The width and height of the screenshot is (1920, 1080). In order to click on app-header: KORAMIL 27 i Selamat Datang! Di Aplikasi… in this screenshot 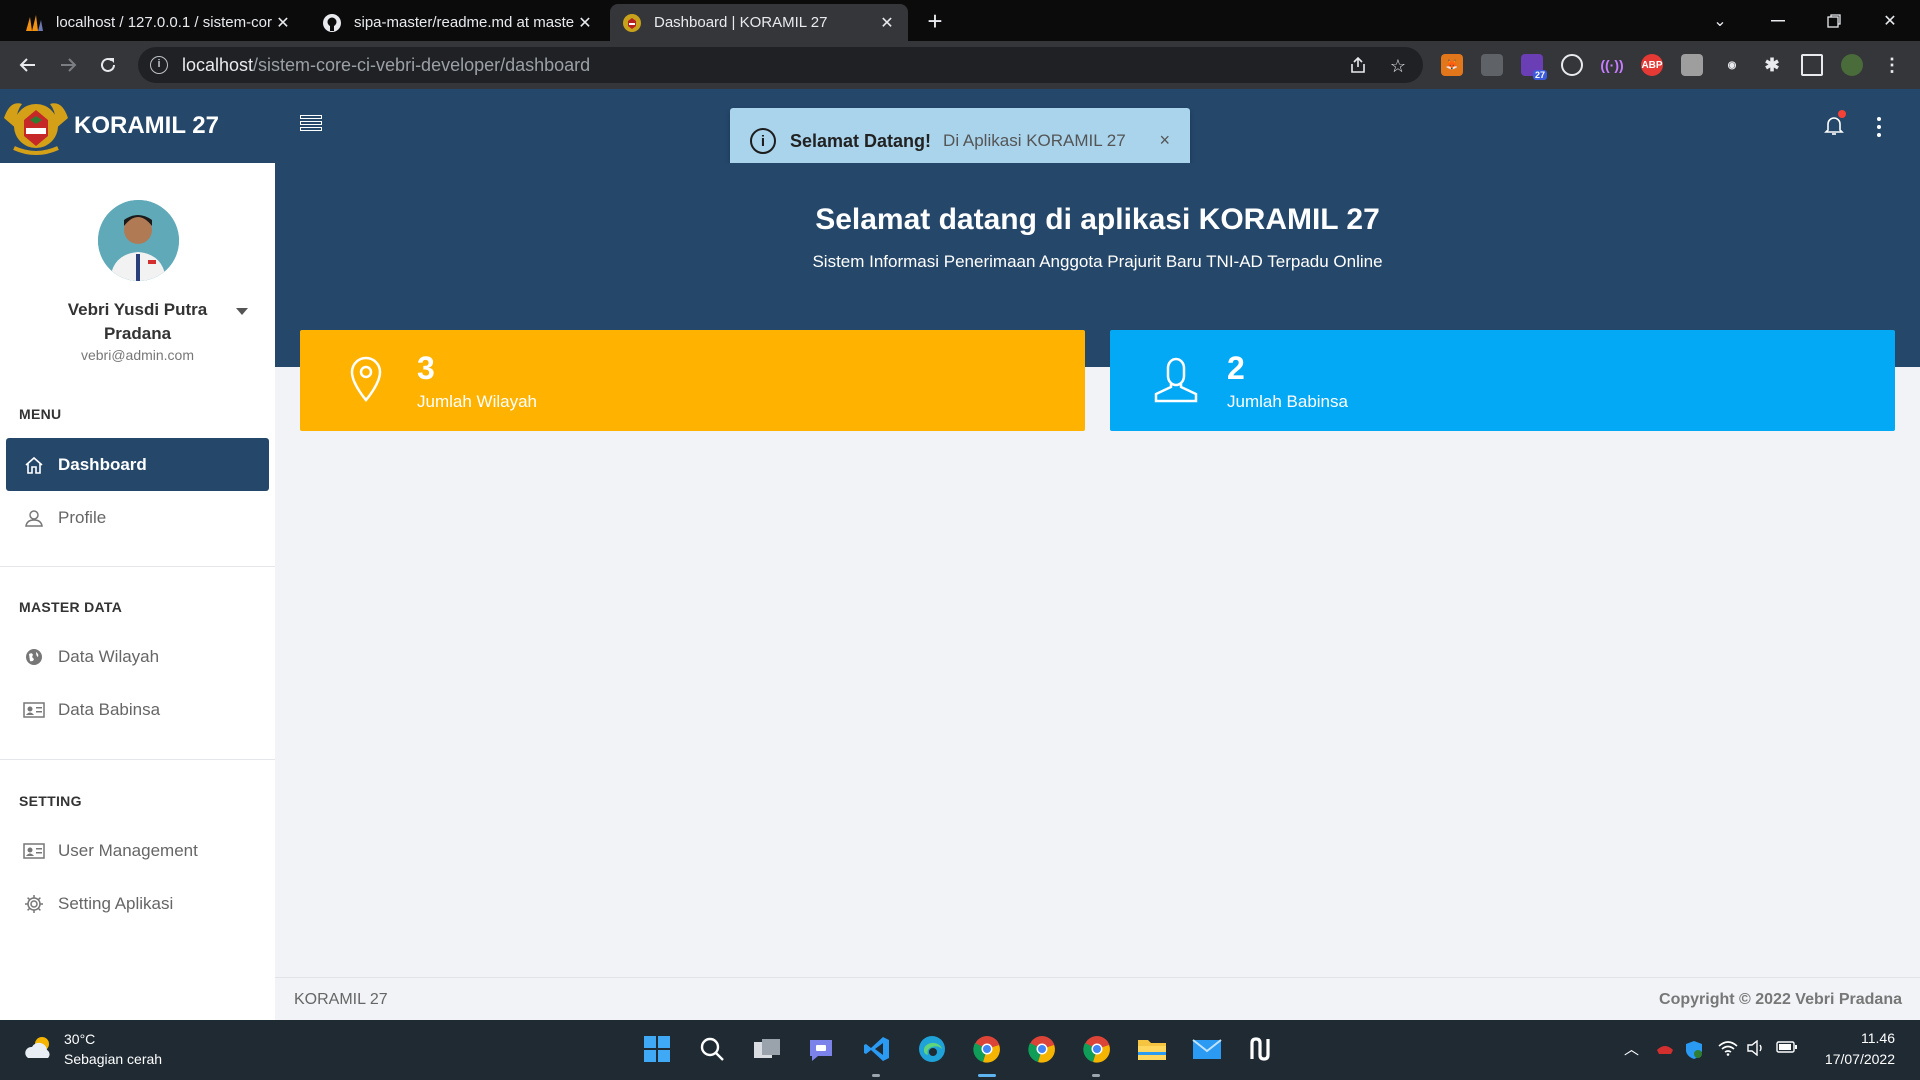, I will do `click(960, 131)`.